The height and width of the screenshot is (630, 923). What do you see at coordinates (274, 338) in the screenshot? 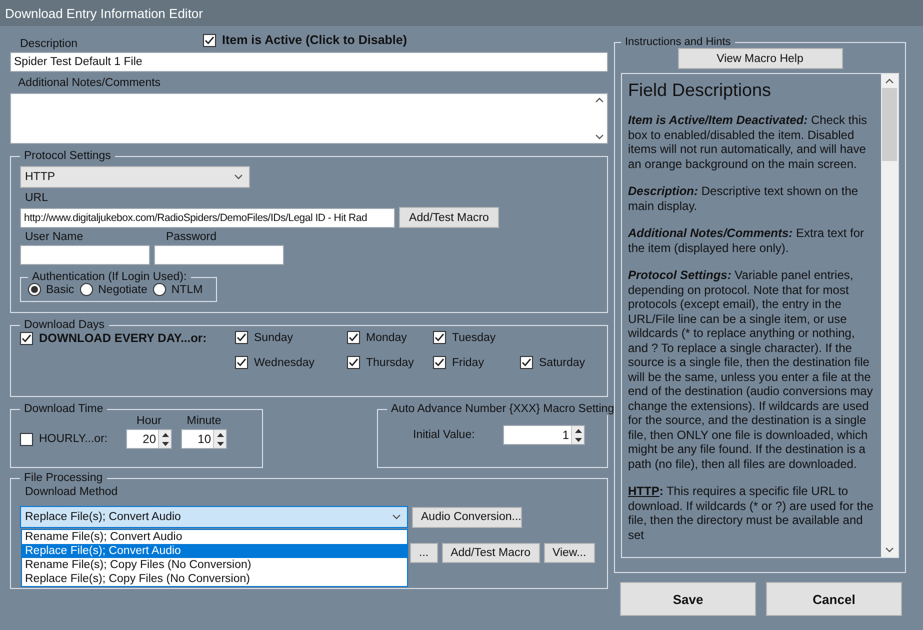
I see `checkbox-label: Sunday` at bounding box center [274, 338].